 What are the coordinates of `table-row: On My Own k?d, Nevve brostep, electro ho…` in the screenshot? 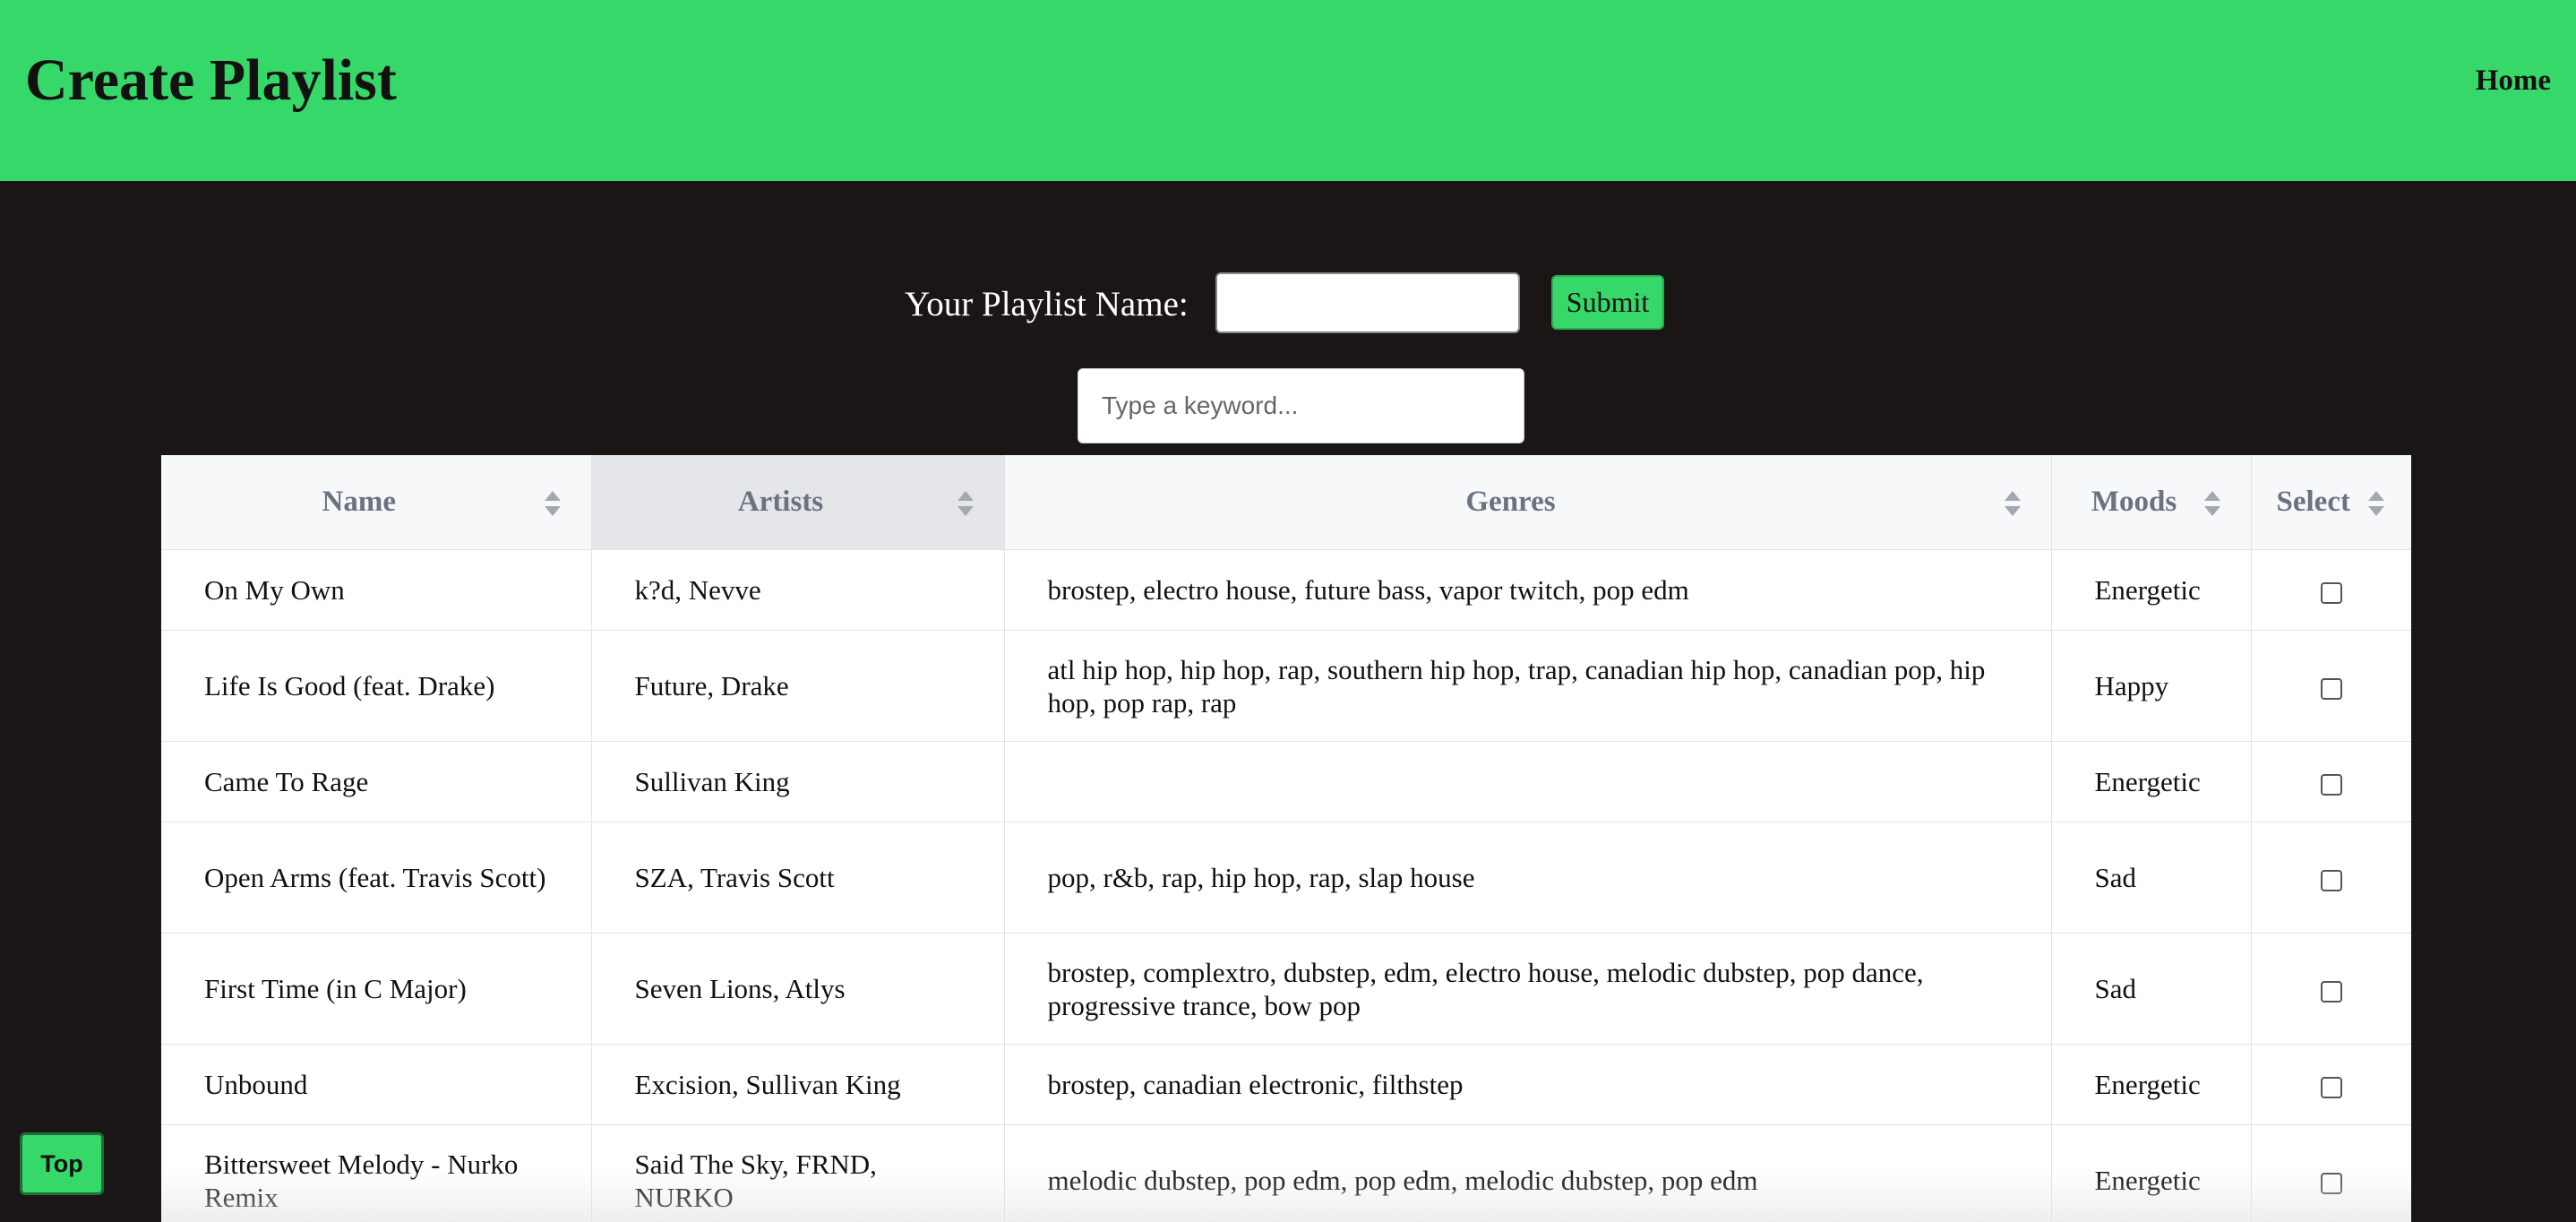 It's located at (1286, 590).